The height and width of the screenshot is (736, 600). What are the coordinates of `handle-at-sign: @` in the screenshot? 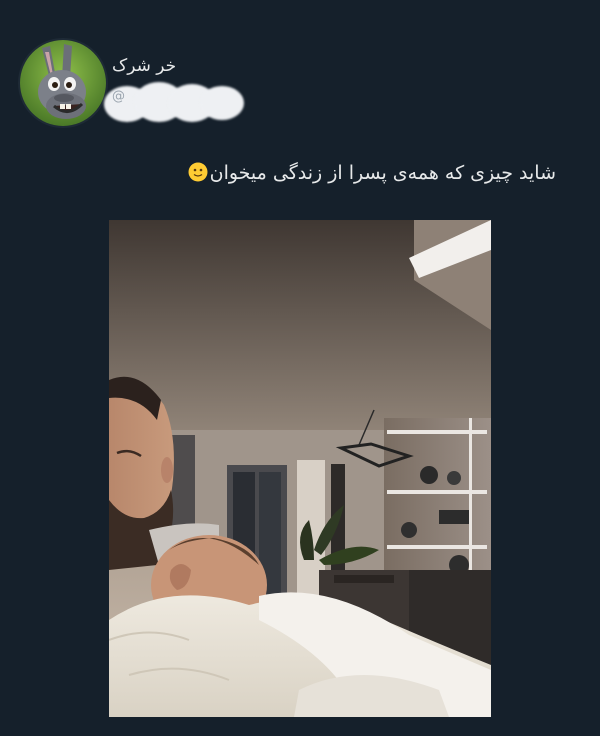 It's located at (118, 96).